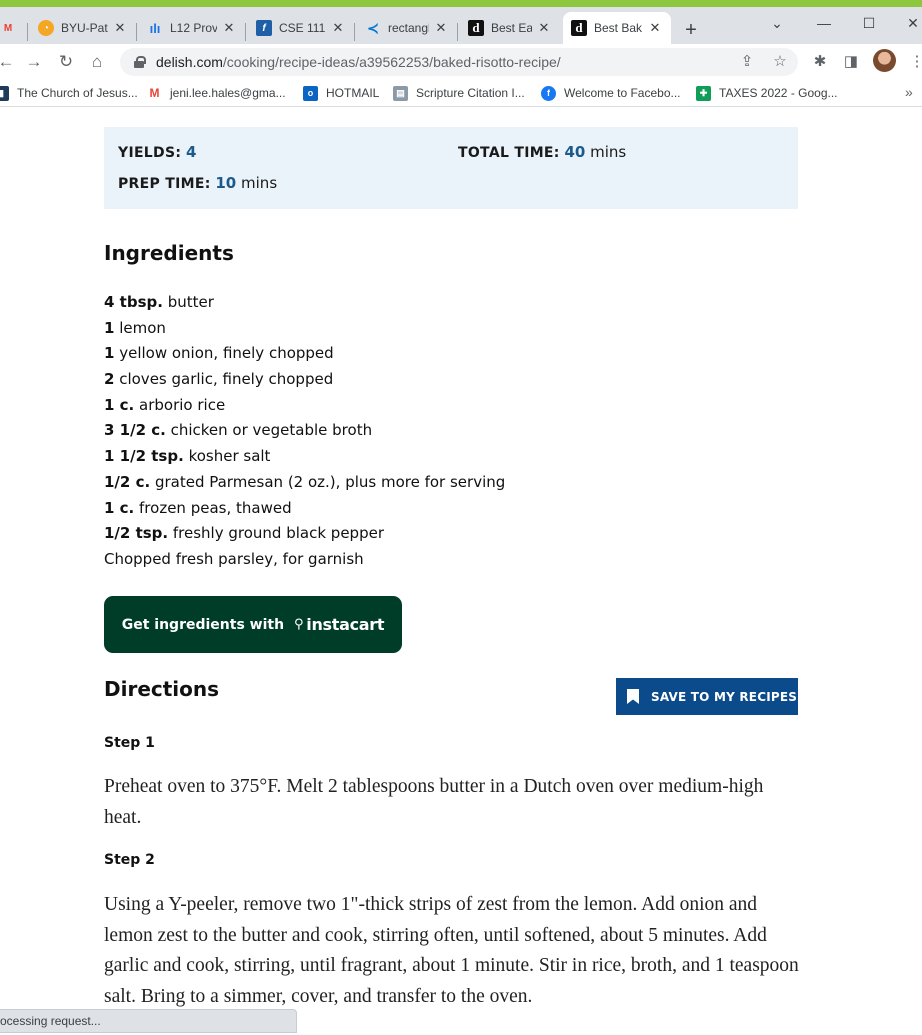  Describe the element at coordinates (404, 357) in the screenshot. I see `ingredient-item: 1 yellow onion, finely chopped` at that location.